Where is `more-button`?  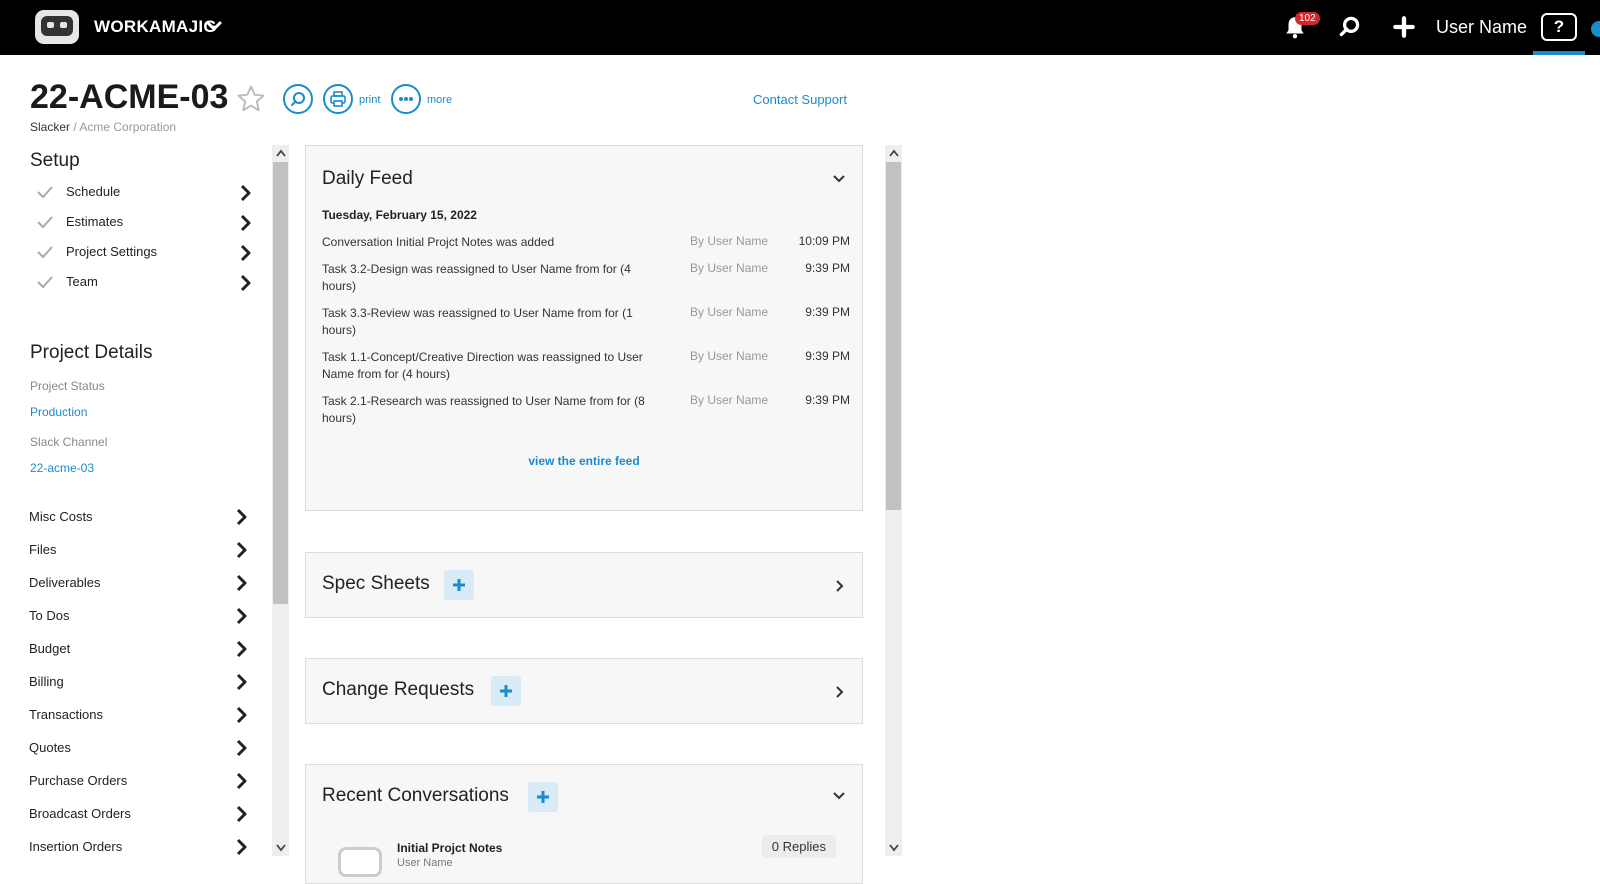 more-button is located at coordinates (406, 99).